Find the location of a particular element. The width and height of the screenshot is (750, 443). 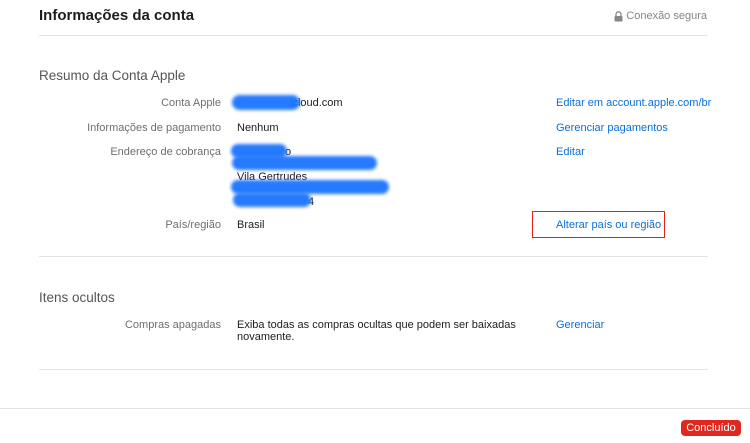

deleted-purchases-label: Compras apagadas is located at coordinates (172, 325).